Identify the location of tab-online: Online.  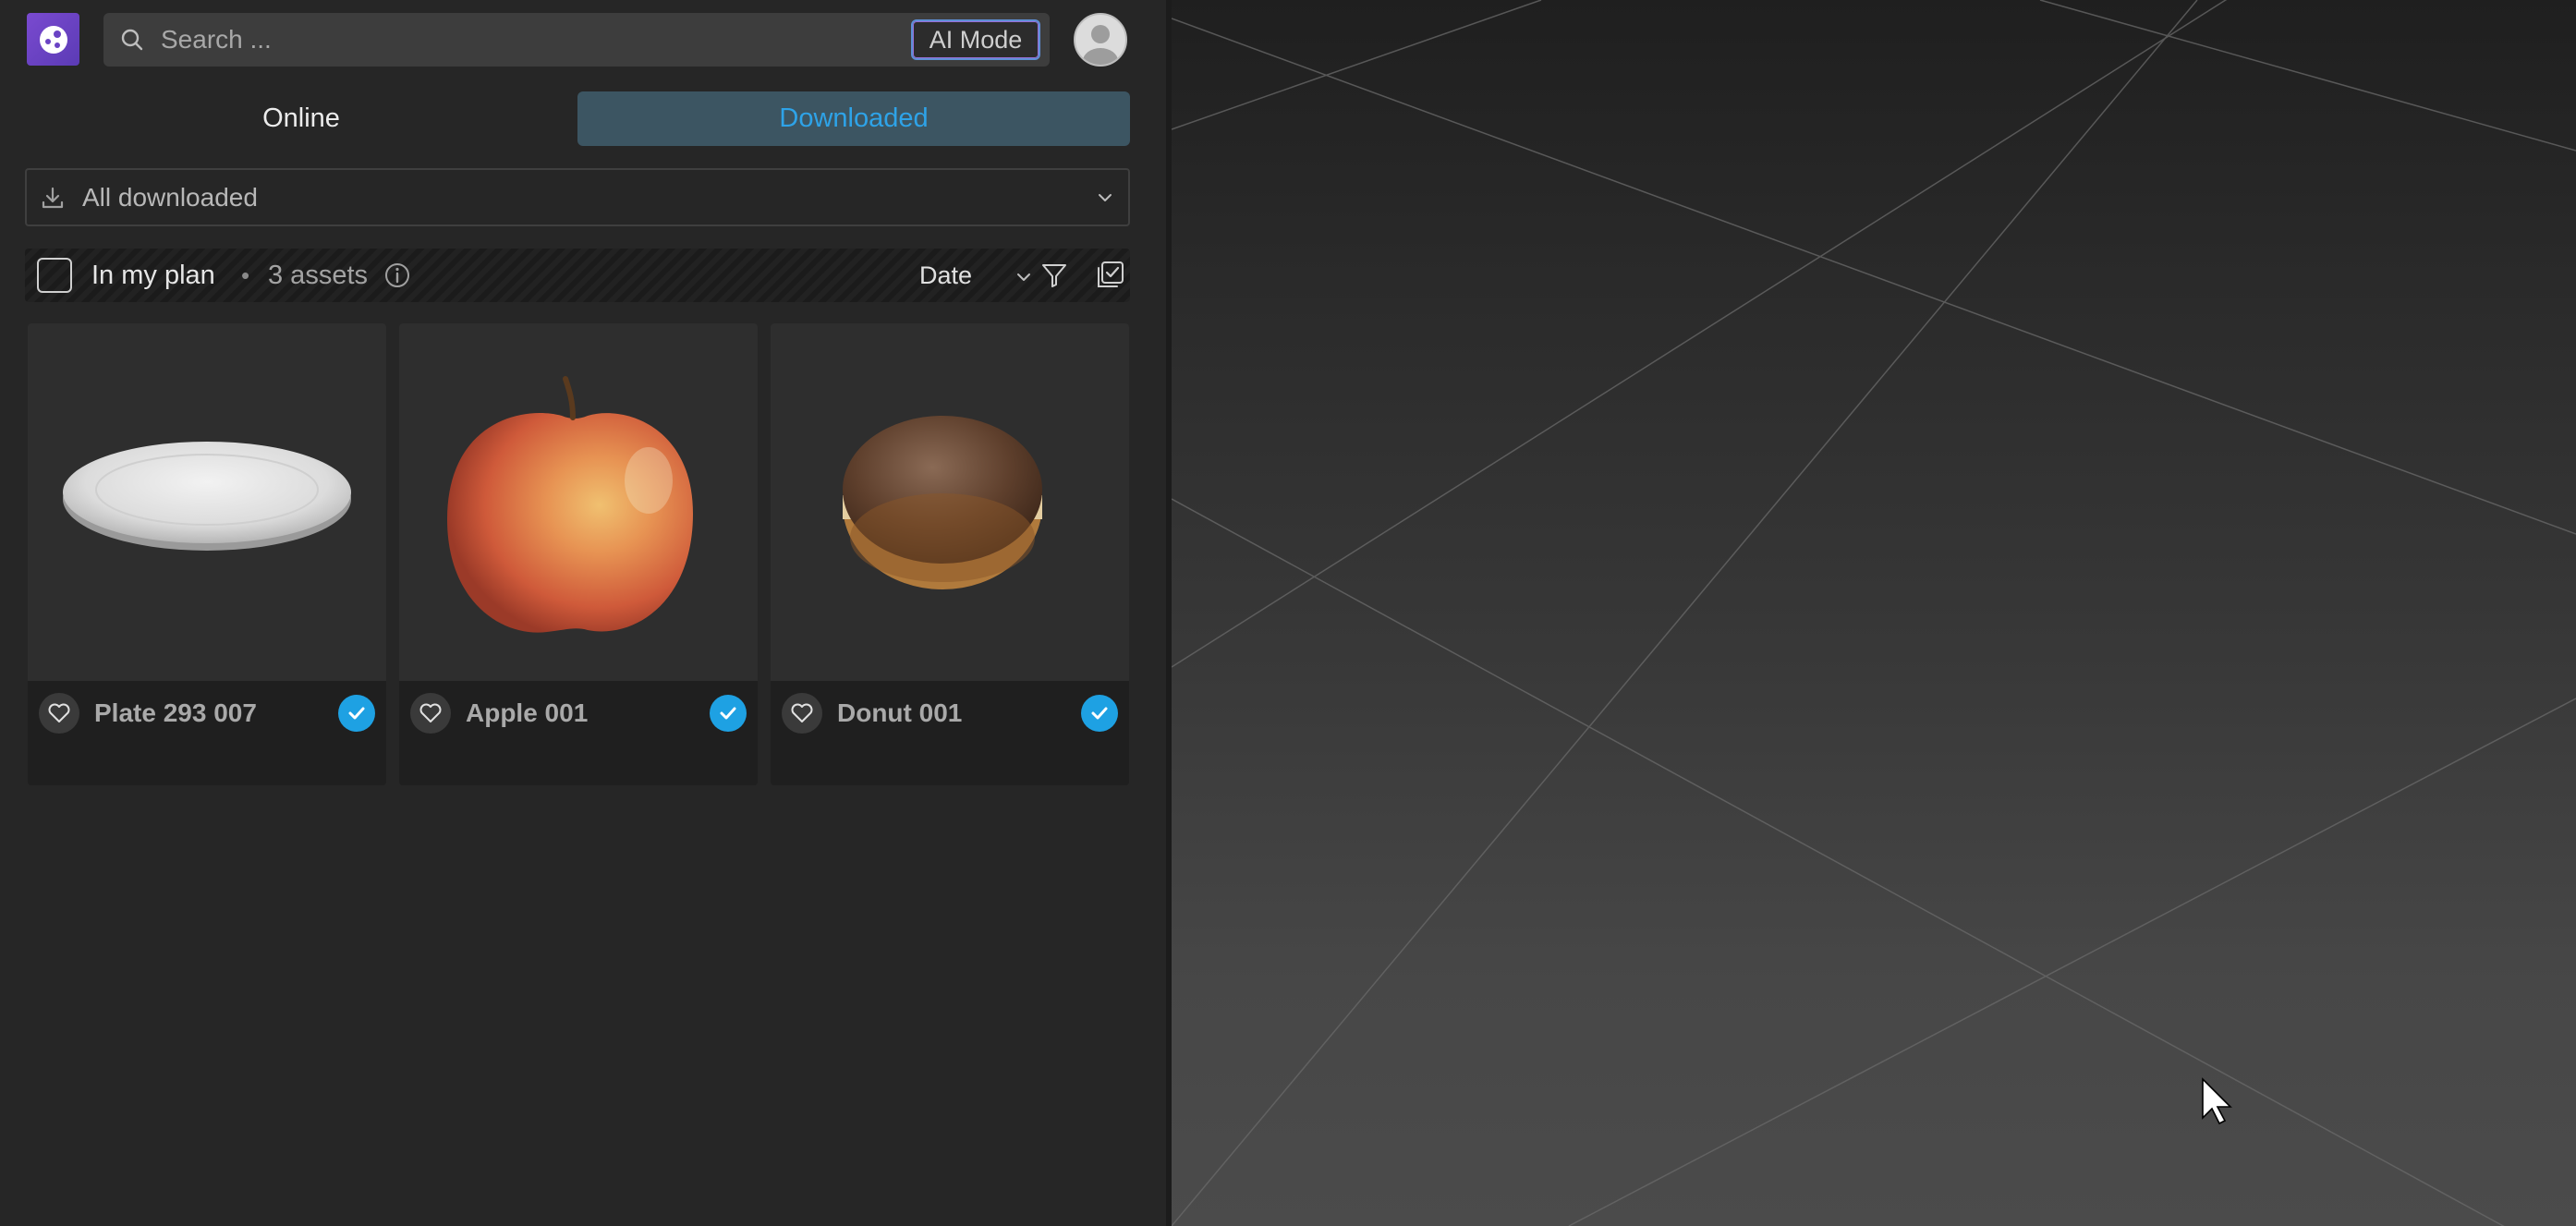
(301, 118).